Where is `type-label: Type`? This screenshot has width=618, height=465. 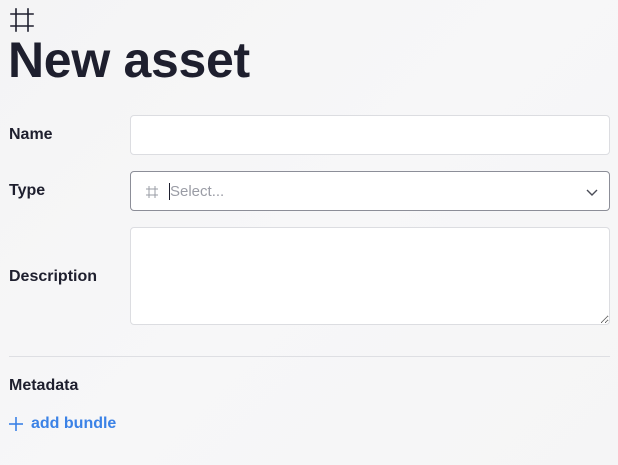 type-label: Type is located at coordinates (27, 190).